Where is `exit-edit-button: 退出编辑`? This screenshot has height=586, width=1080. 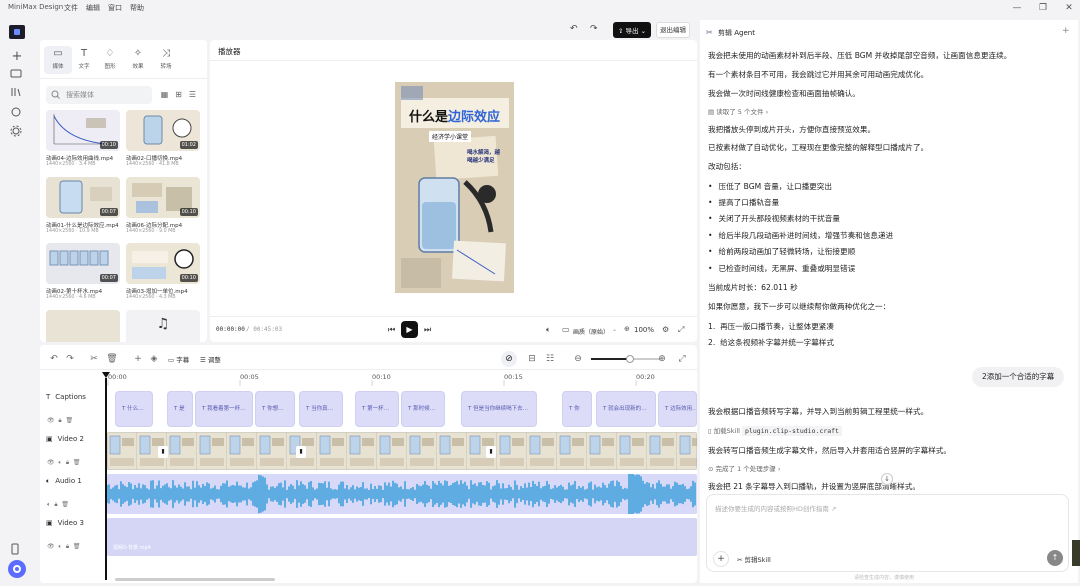
exit-edit-button: 退出编辑 is located at coordinates (673, 30).